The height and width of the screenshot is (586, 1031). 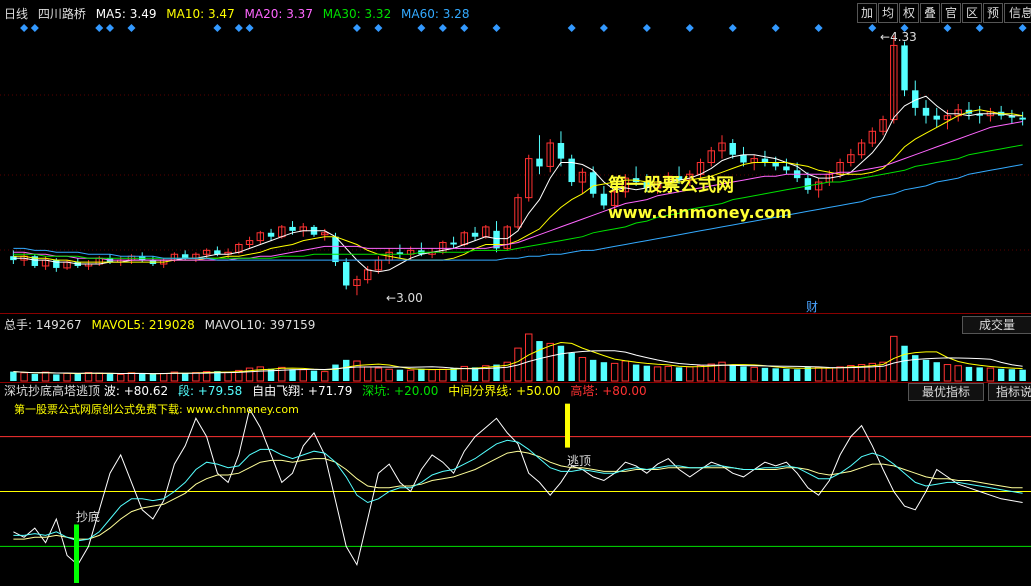 I want to click on mavol5-value: MAVOL5: 219028, so click(x=143, y=325).